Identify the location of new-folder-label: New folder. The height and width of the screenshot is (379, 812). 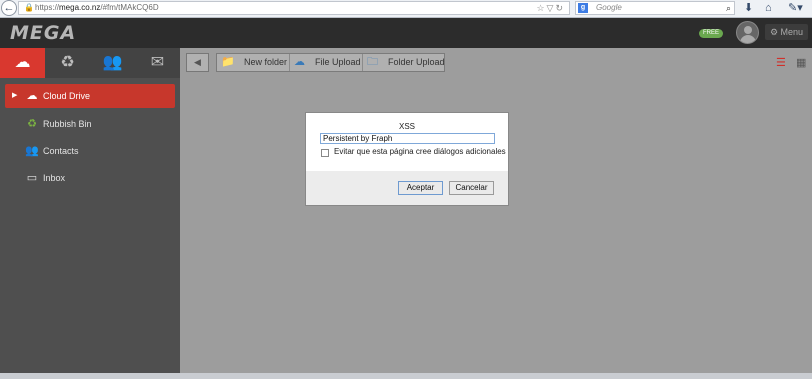
(266, 62).